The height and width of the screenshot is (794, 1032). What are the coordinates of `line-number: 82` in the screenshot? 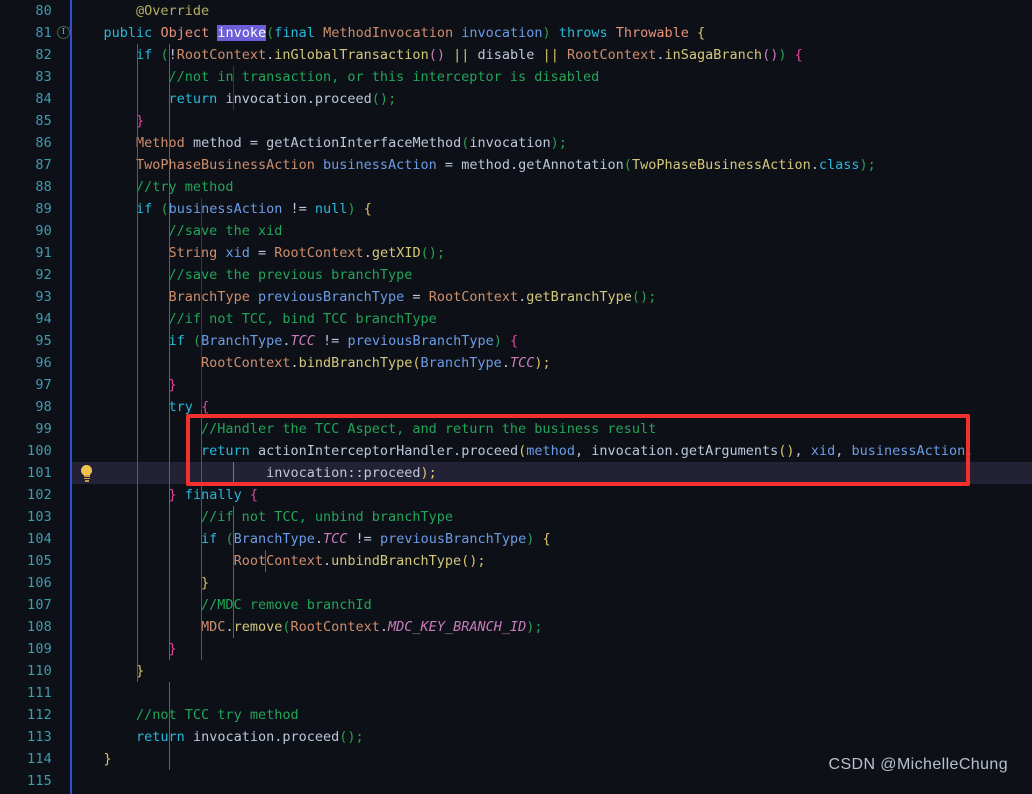 It's located at (26, 55).